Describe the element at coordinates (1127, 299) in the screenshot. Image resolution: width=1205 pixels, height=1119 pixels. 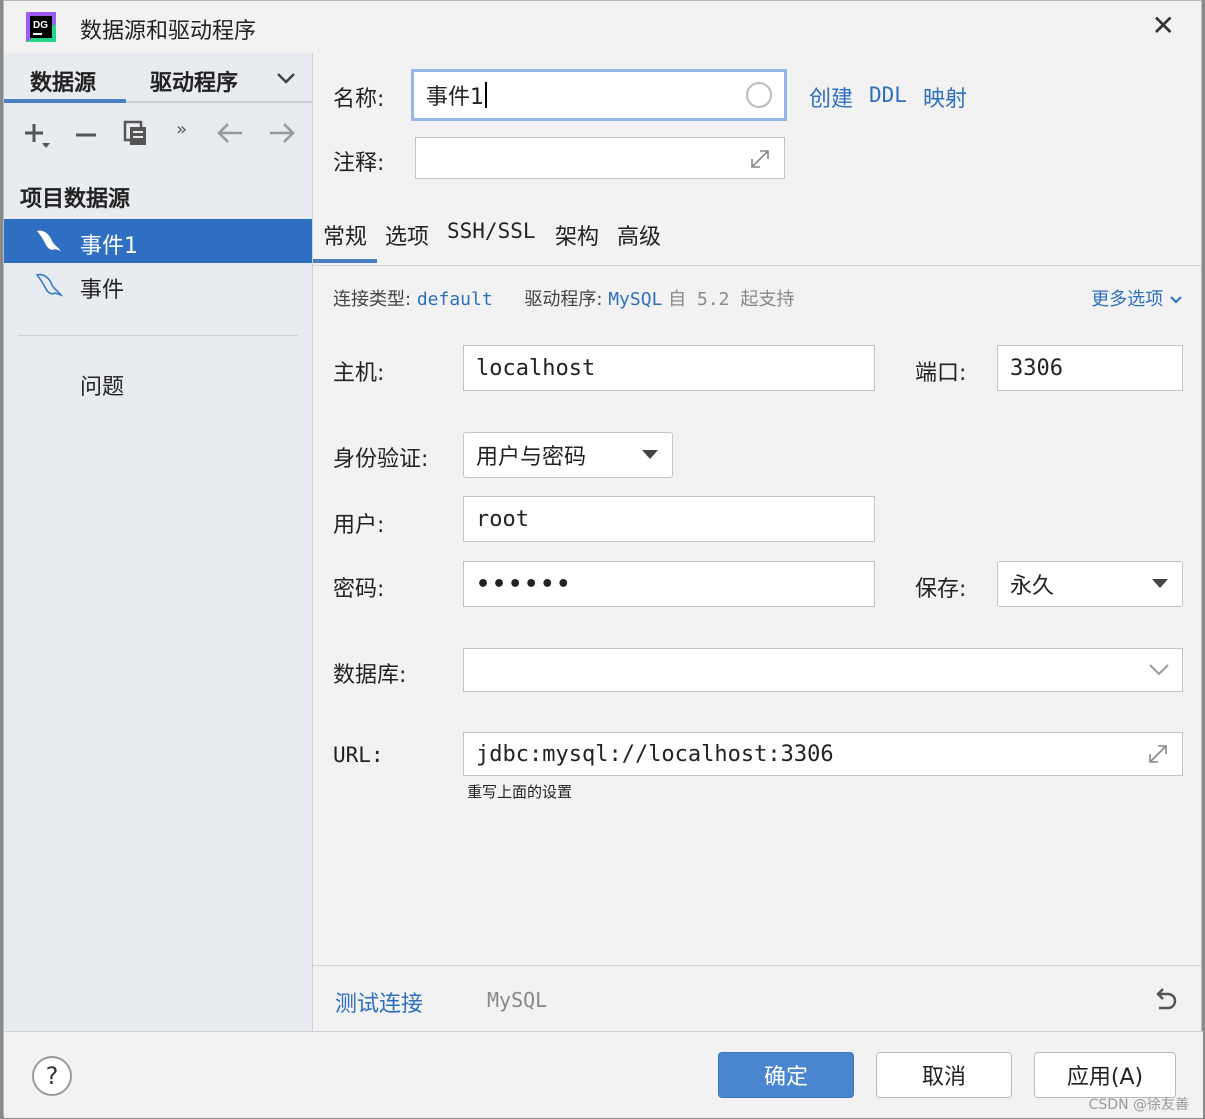
I see `more-options-label: 更多选项` at that location.